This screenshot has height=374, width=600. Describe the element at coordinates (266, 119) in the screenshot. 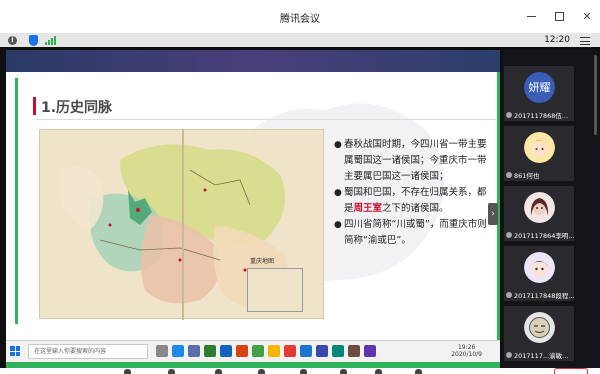

I see `heading-divider` at that location.